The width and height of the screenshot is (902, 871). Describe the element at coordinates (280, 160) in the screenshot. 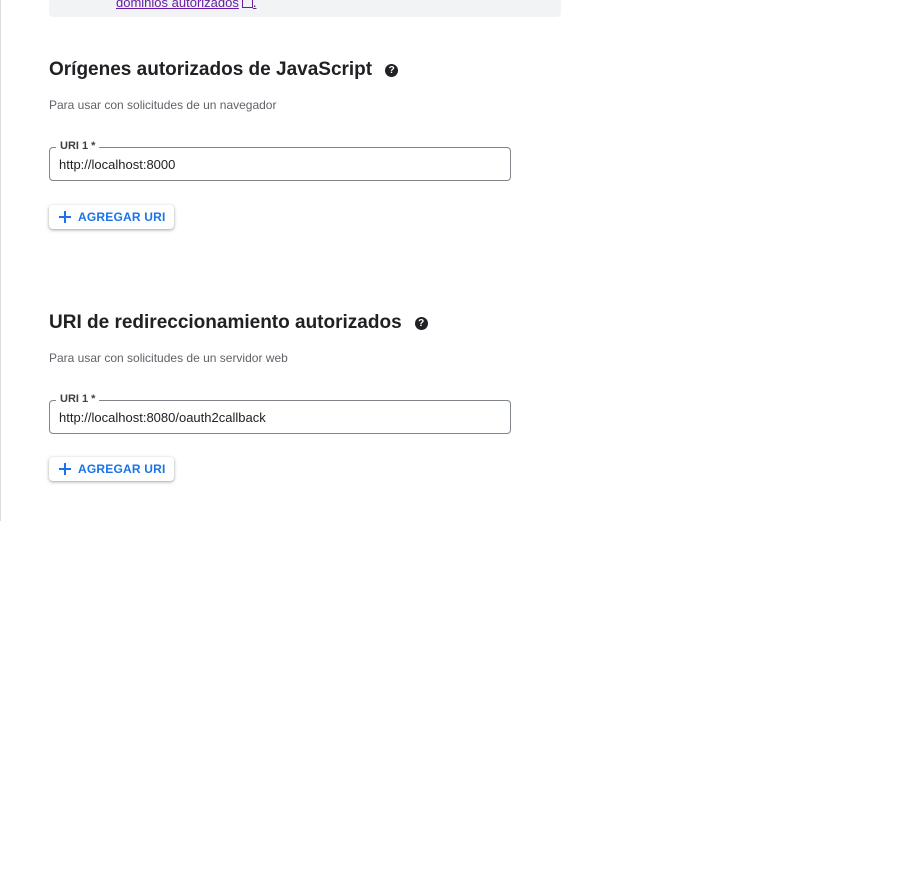

I see `js-origin-uri-1-field: URI 1 * http://localhost:8000` at that location.